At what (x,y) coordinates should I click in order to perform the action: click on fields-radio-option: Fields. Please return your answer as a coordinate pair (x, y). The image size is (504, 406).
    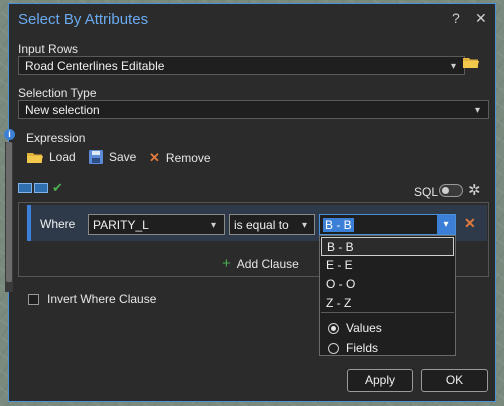
    Looking at the image, I should click on (353, 348).